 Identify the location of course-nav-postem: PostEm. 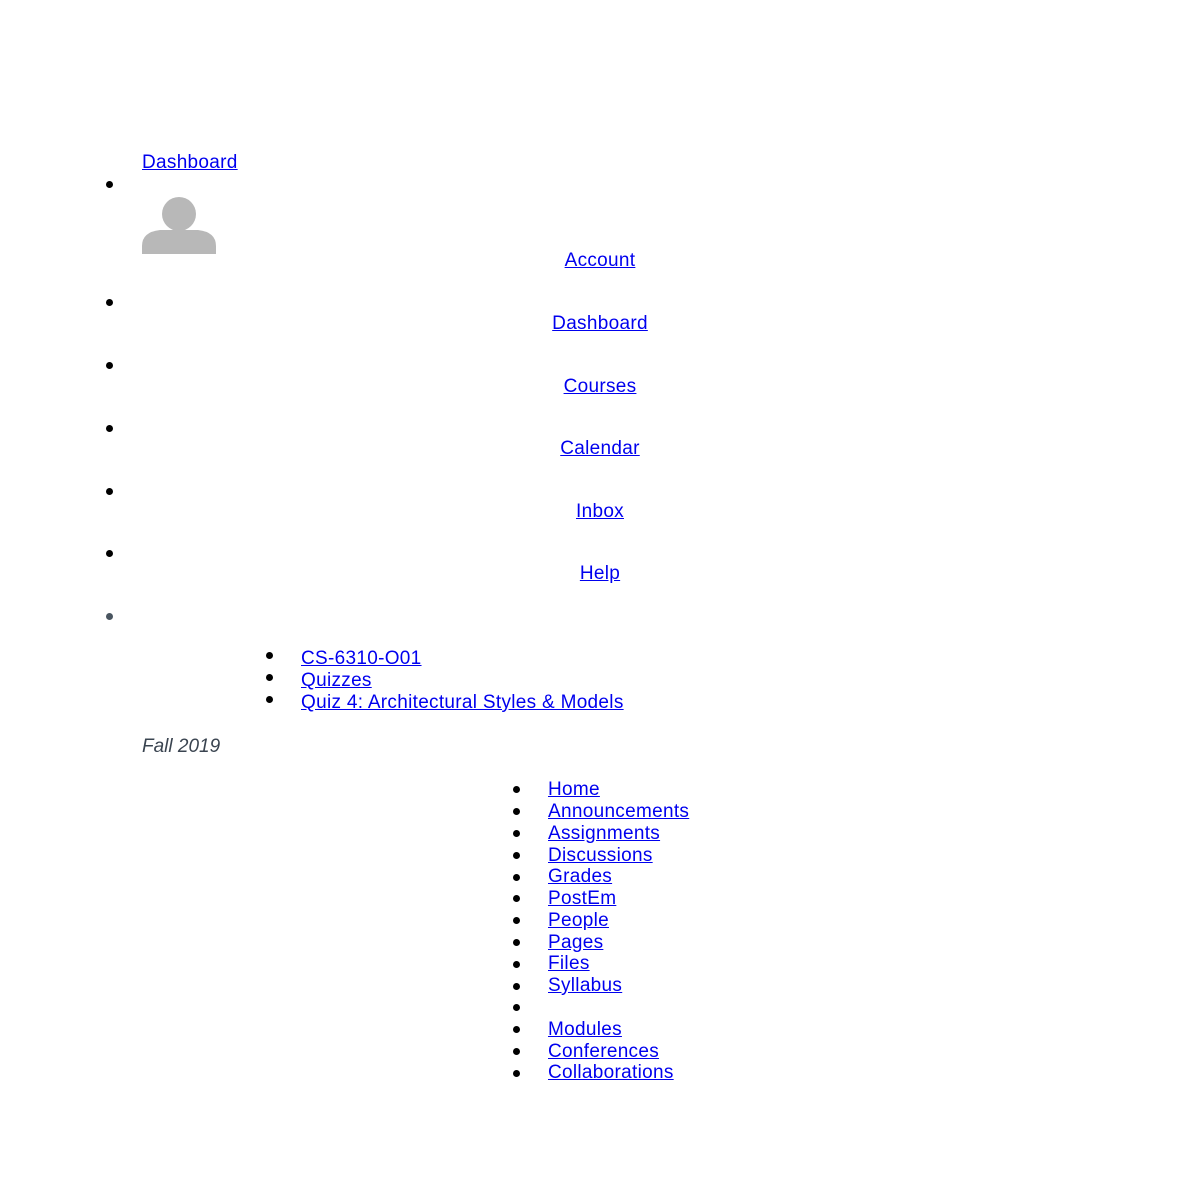
(582, 899).